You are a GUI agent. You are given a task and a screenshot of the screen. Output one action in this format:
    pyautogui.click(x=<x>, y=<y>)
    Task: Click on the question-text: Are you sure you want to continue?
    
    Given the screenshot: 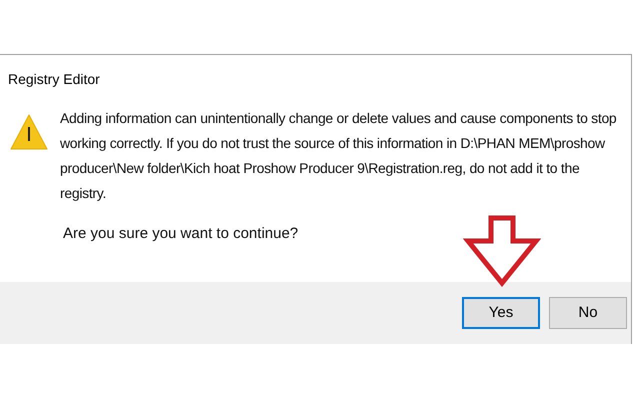 What is the action you would take?
    pyautogui.click(x=180, y=234)
    